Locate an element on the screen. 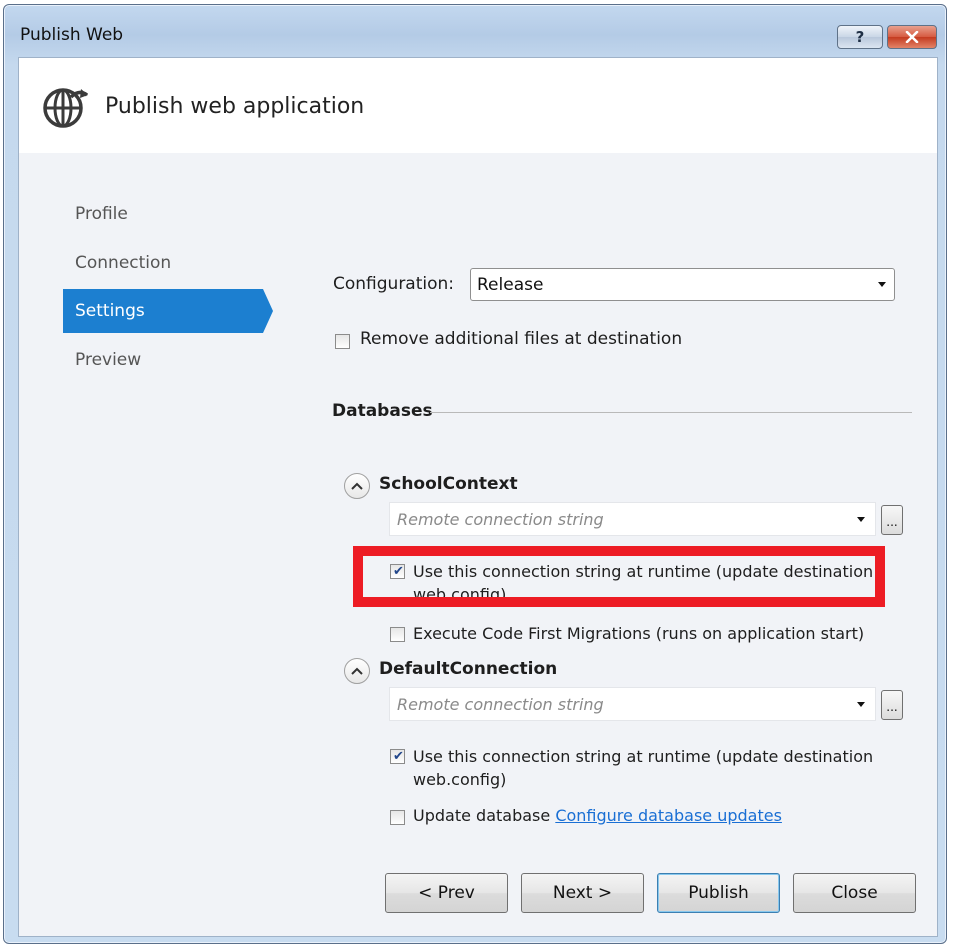 This screenshot has height=952, width=955. remove-files-label: Remove additional files at destination is located at coordinates (521, 339).